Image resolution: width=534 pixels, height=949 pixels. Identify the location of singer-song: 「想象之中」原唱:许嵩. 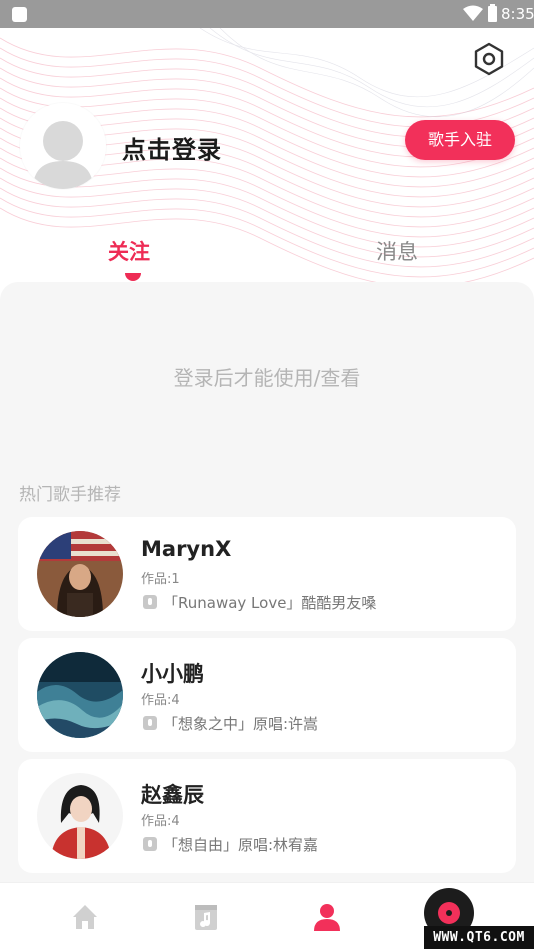
(241, 724).